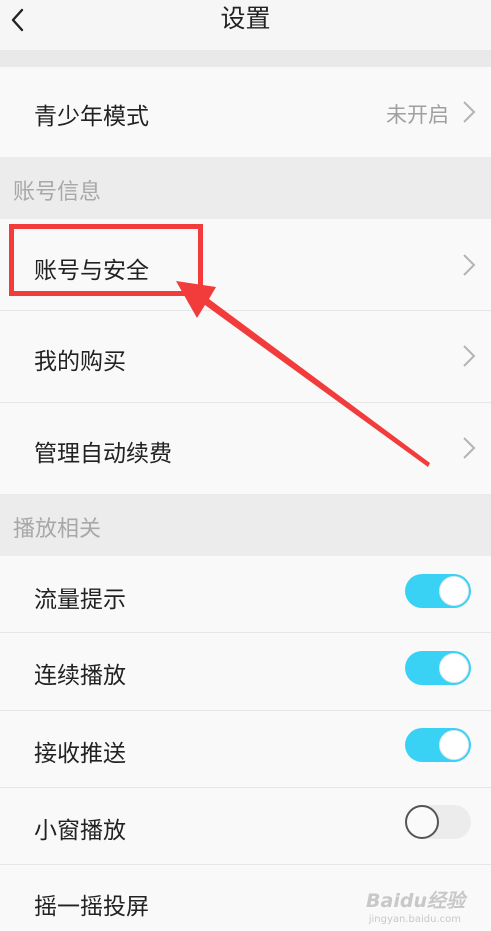  Describe the element at coordinates (303, 374) in the screenshot. I see `annotation-arrow` at that location.